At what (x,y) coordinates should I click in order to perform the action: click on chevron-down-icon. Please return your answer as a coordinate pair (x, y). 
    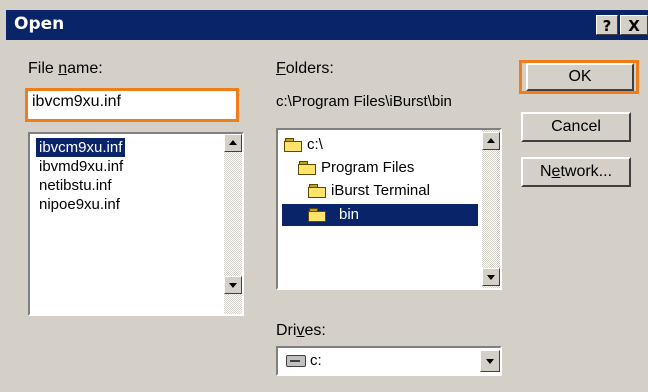
    Looking at the image, I should click on (490, 361).